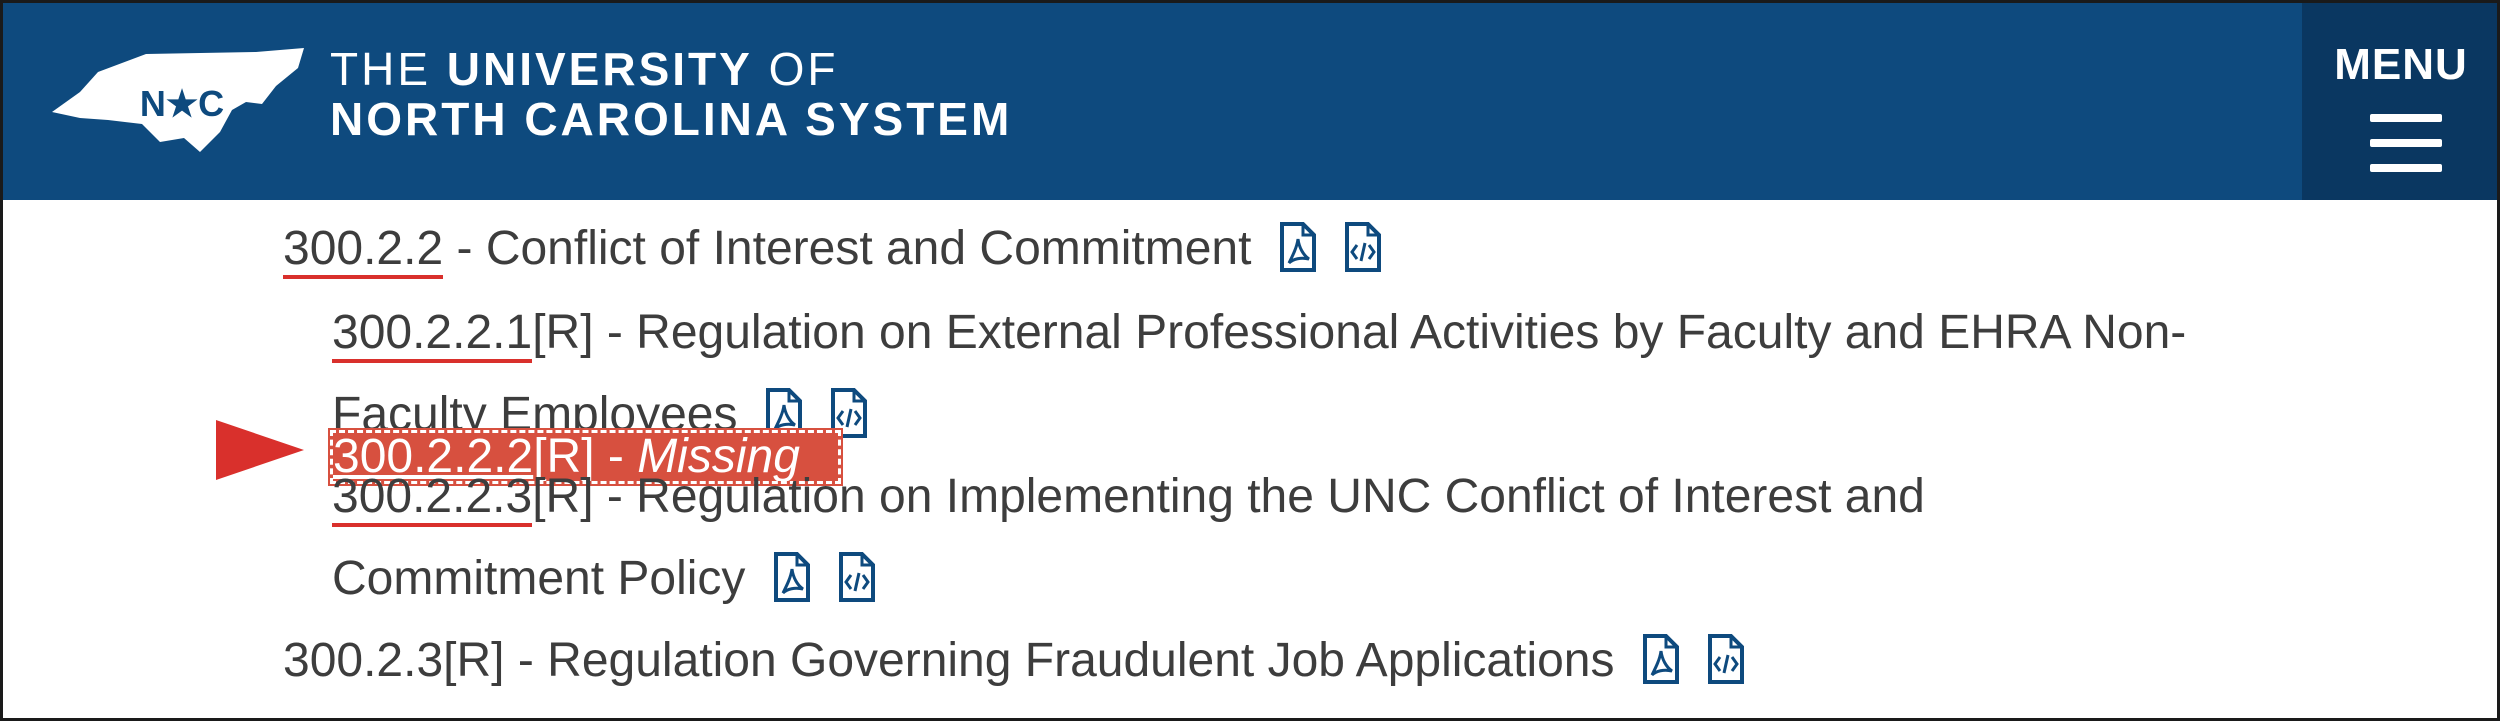  Describe the element at coordinates (388, 69) in the screenshot. I see `brand-prefix: THE` at that location.